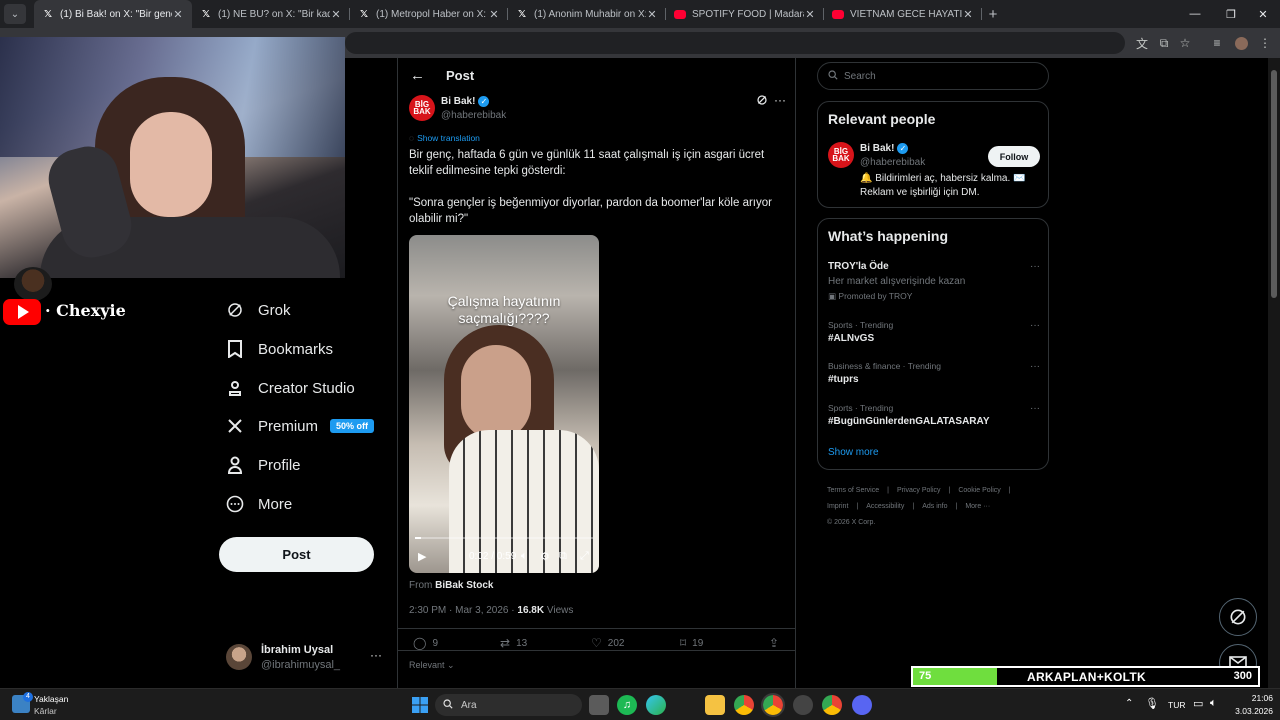 This screenshot has width=1280, height=720. I want to click on share-button: ⇪, so click(777, 643).